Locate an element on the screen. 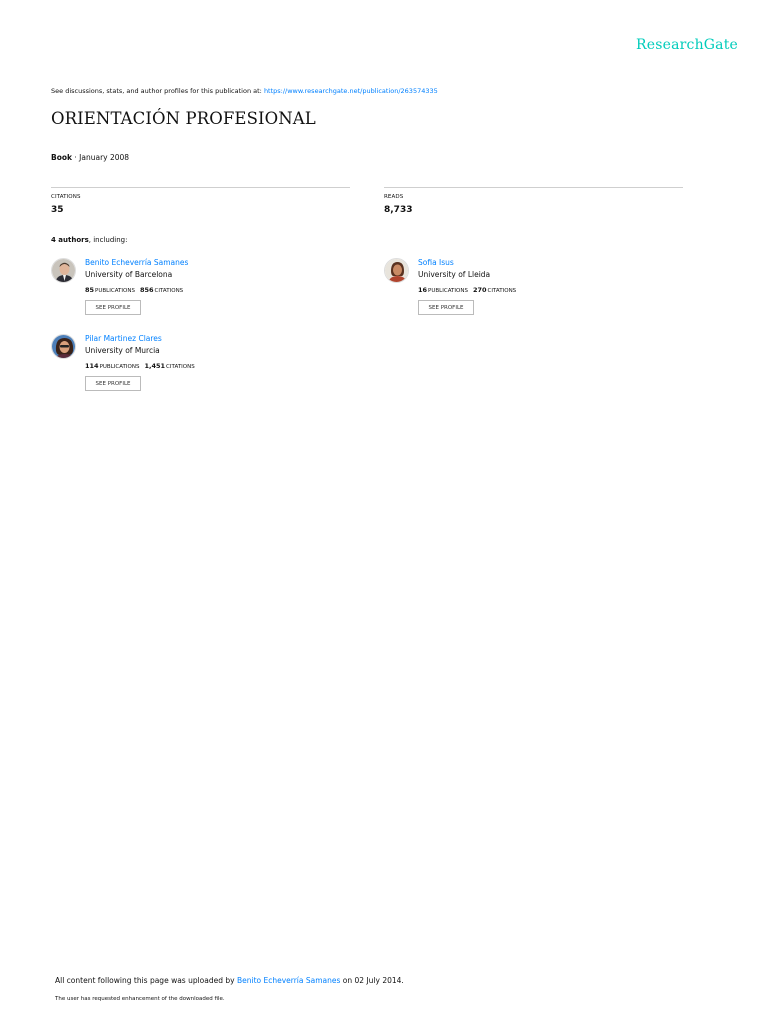 The image size is (768, 1024). author-name-link: Benito Echeverría Samanes is located at coordinates (136, 262).